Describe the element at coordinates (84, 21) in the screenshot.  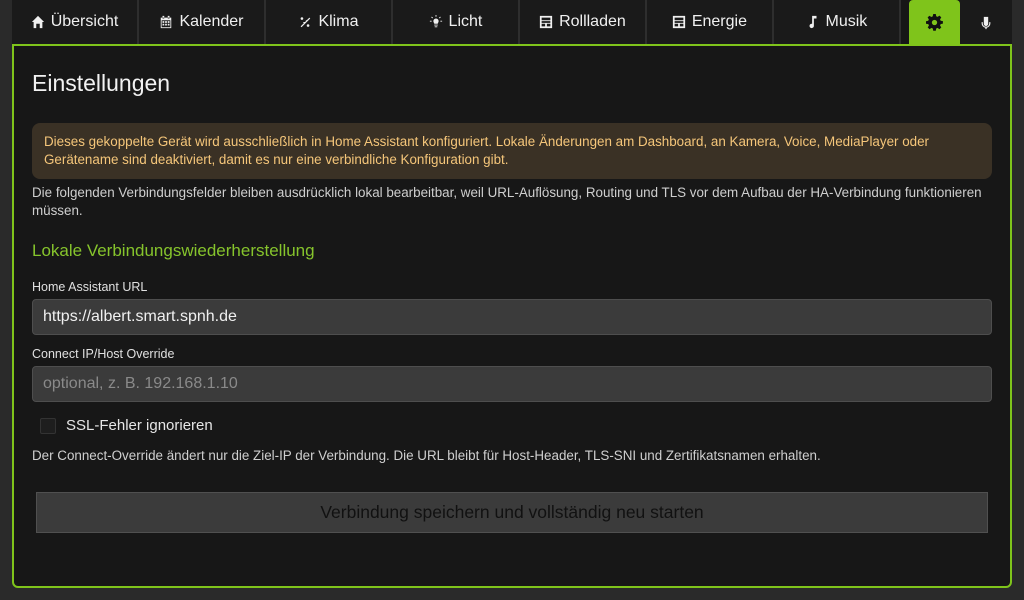
I see `tab-label: Übersicht` at that location.